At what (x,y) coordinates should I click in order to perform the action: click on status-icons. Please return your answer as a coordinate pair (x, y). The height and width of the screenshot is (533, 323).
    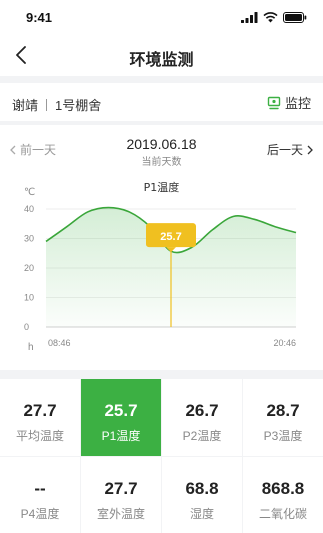
    Looking at the image, I should click on (274, 17).